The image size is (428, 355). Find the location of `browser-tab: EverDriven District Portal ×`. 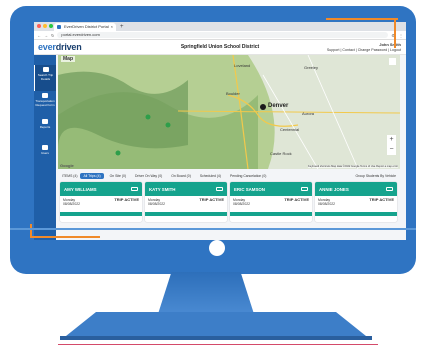

browser-tab: EverDriven District Portal × is located at coordinates (85, 27).